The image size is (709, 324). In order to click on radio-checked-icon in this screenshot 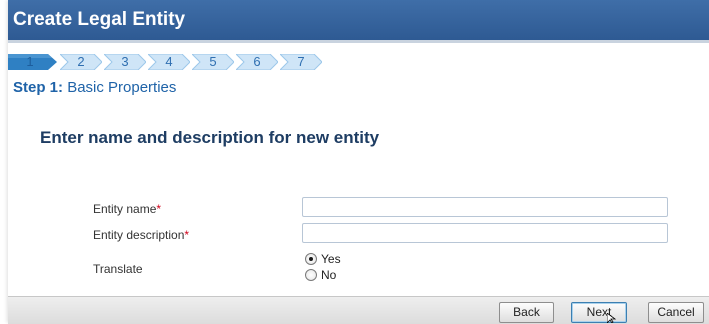, I will do `click(311, 259)`.